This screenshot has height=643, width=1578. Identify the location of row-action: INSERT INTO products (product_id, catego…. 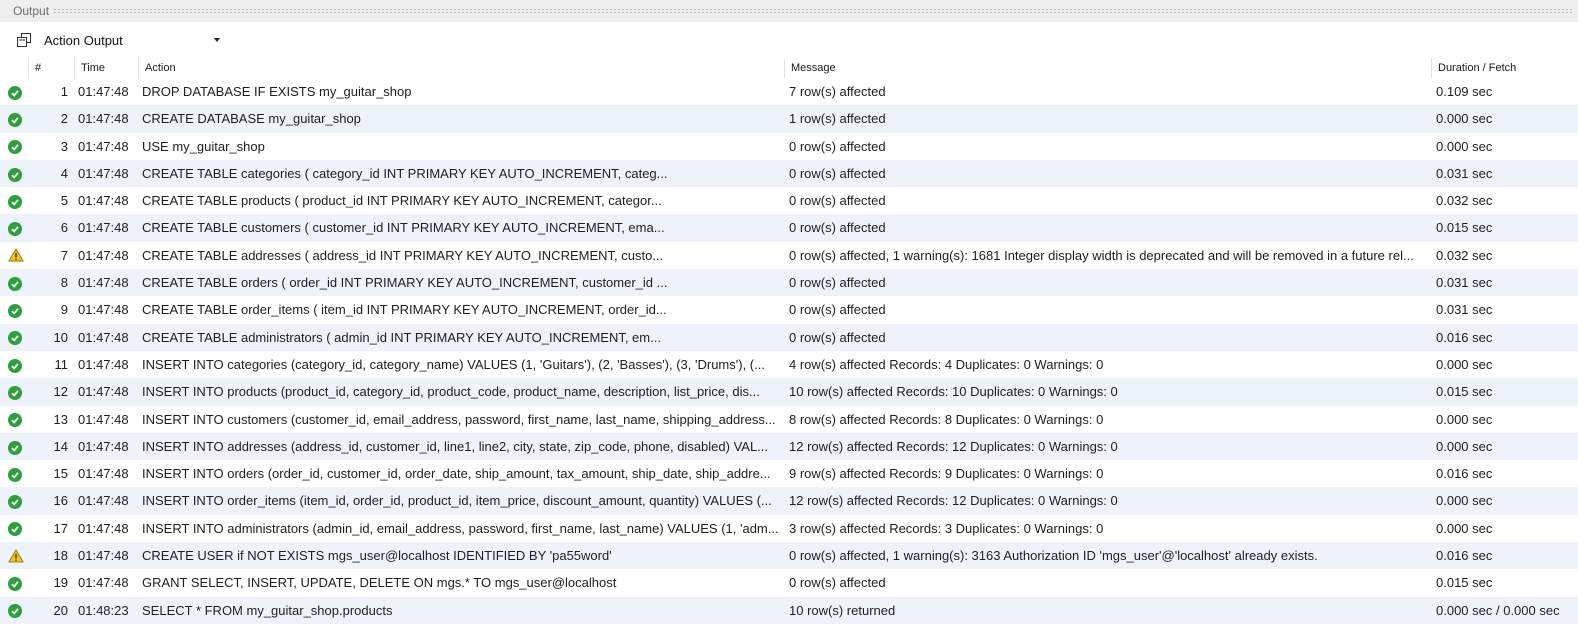
(451, 392).